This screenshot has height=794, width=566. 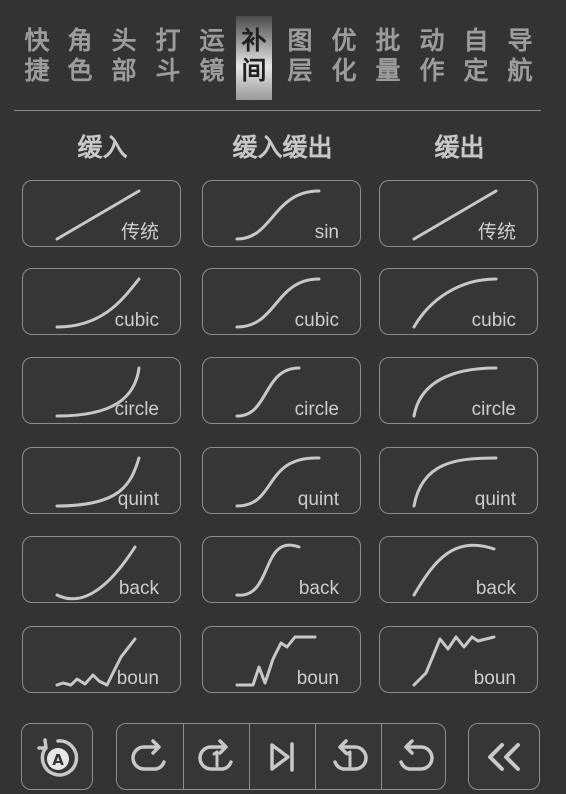 I want to click on loop-forward-button, so click(x=150, y=756).